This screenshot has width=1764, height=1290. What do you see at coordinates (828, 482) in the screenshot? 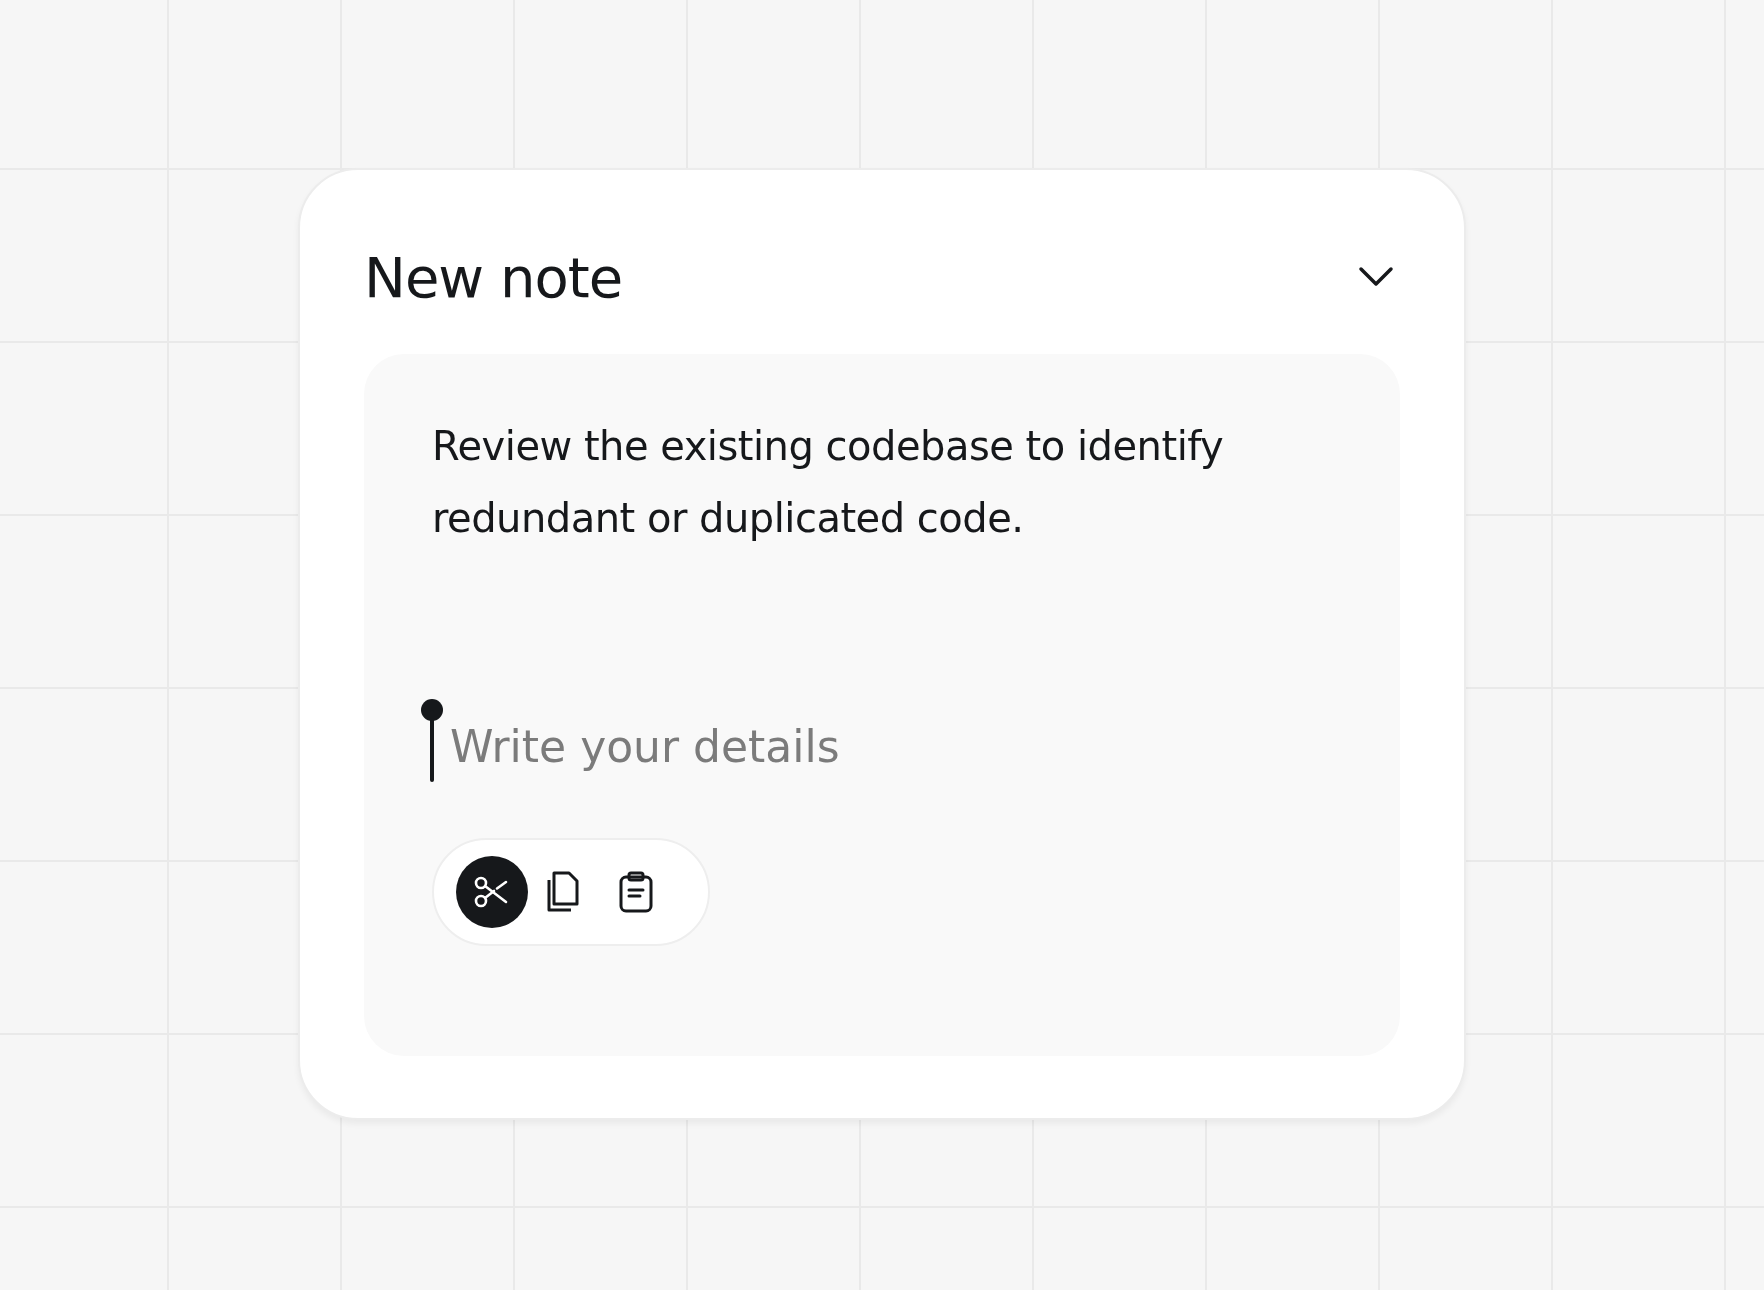
I see `note-text: Review the existing codebase to identify redundant or duplicated code.` at bounding box center [828, 482].